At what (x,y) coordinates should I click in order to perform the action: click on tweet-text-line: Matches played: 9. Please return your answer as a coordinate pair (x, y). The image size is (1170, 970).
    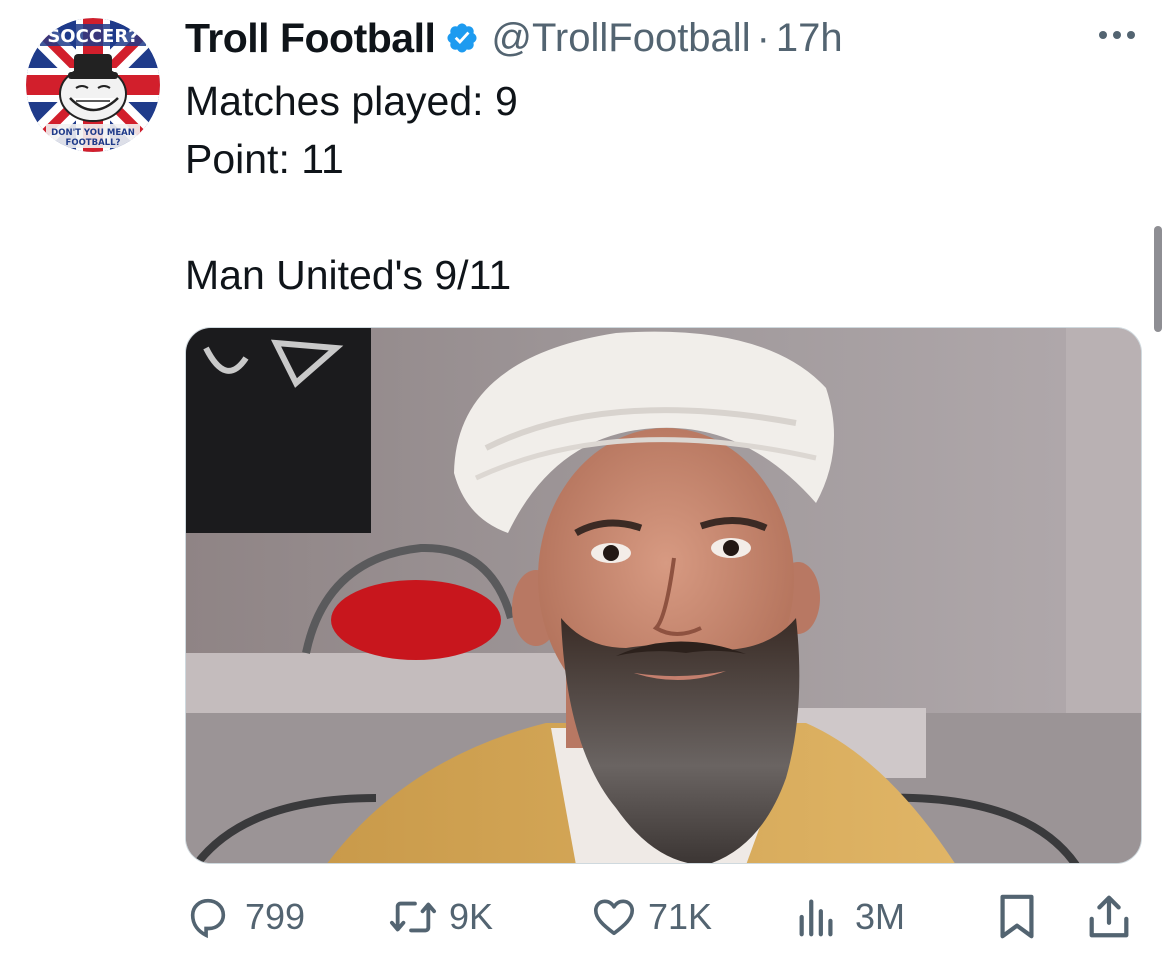
    Looking at the image, I should click on (351, 101).